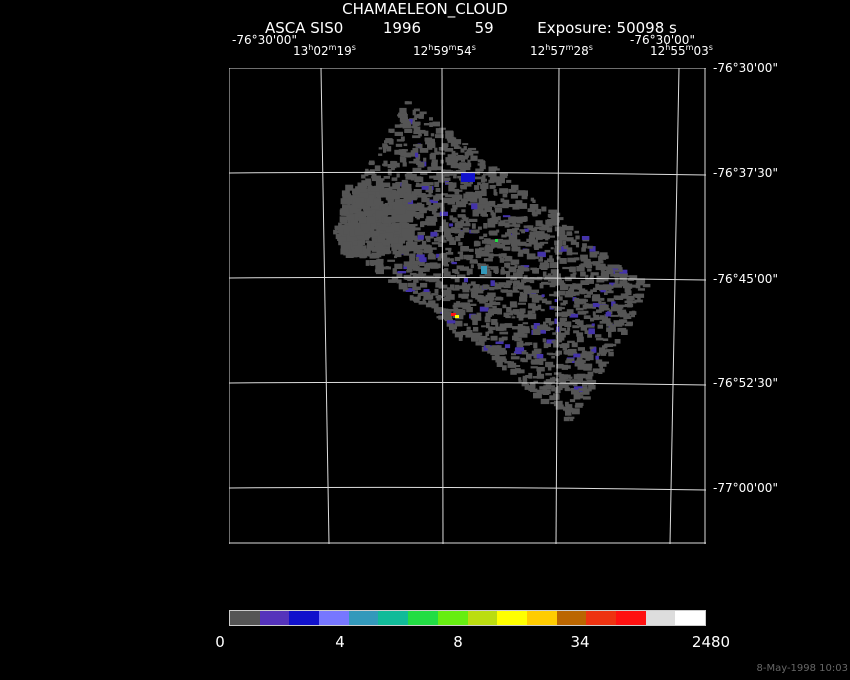 This screenshot has width=850, height=680. I want to click on dec-tick-label: -76°52'30", so click(745, 383).